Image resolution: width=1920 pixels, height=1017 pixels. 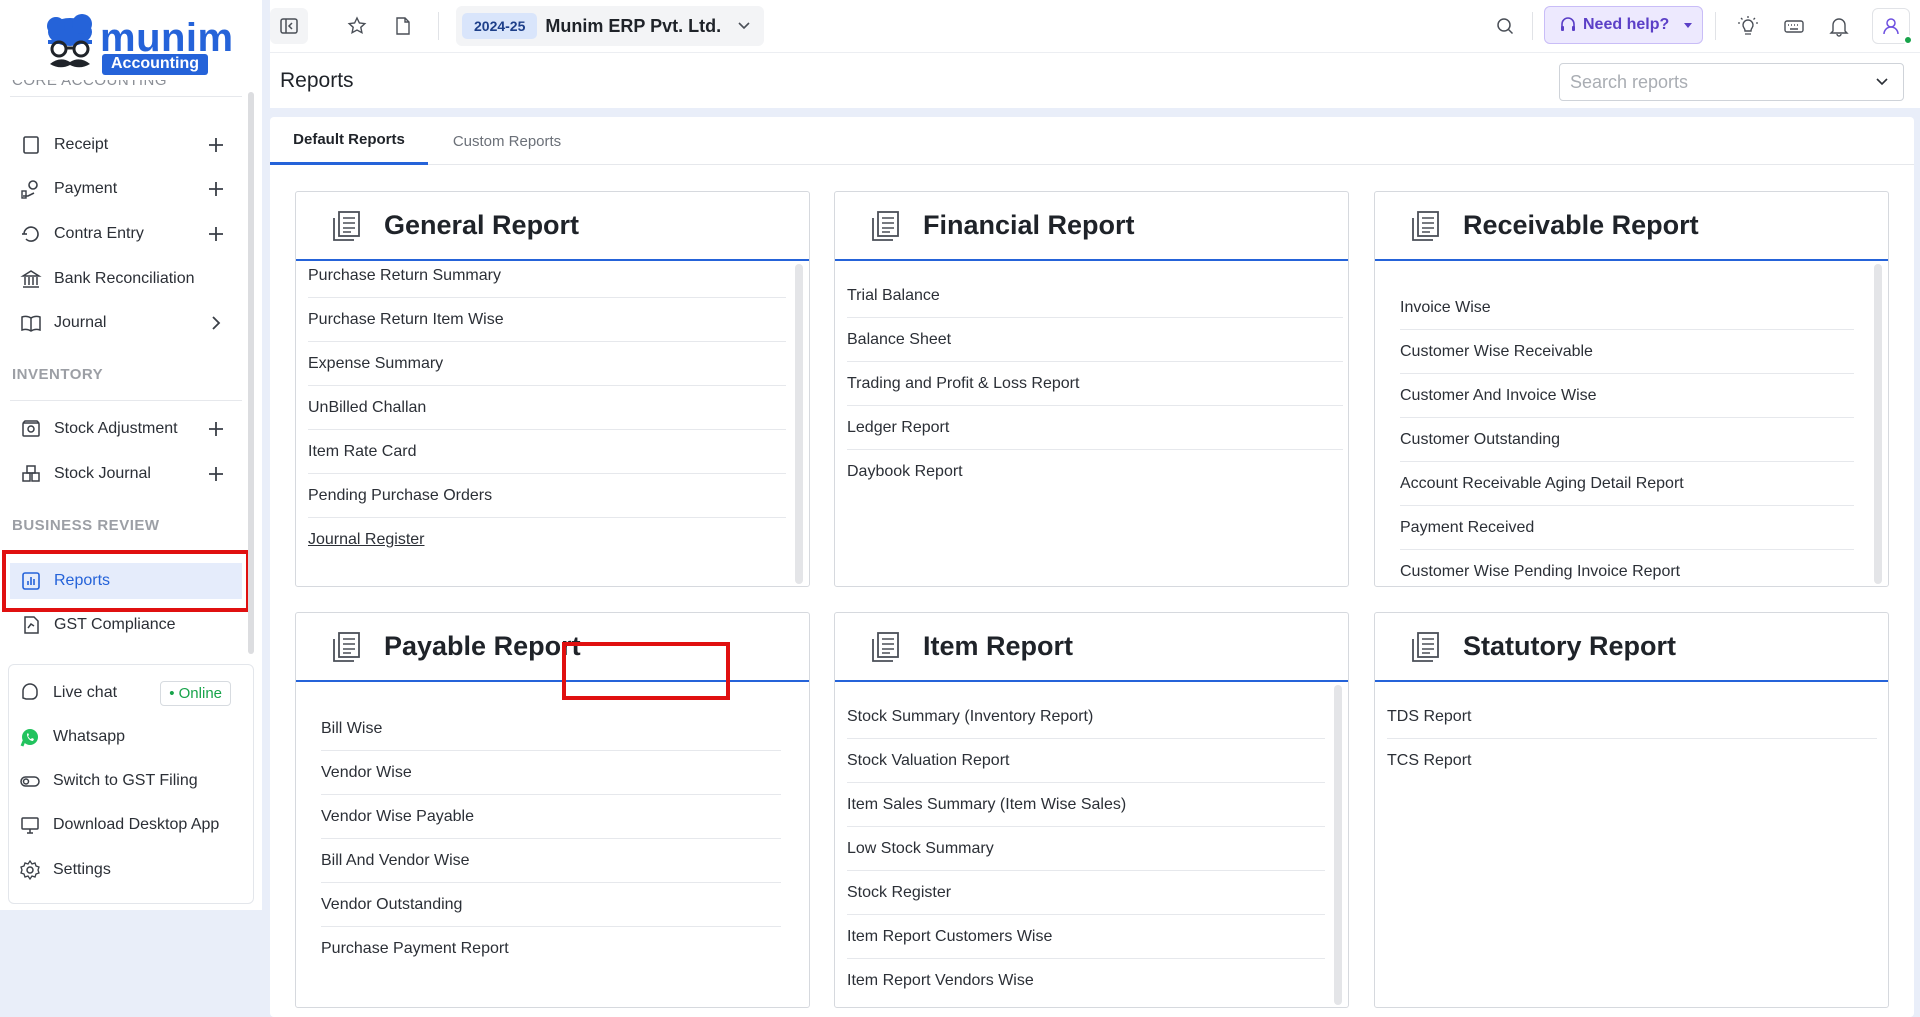 I want to click on whats-new-button, so click(x=1748, y=26).